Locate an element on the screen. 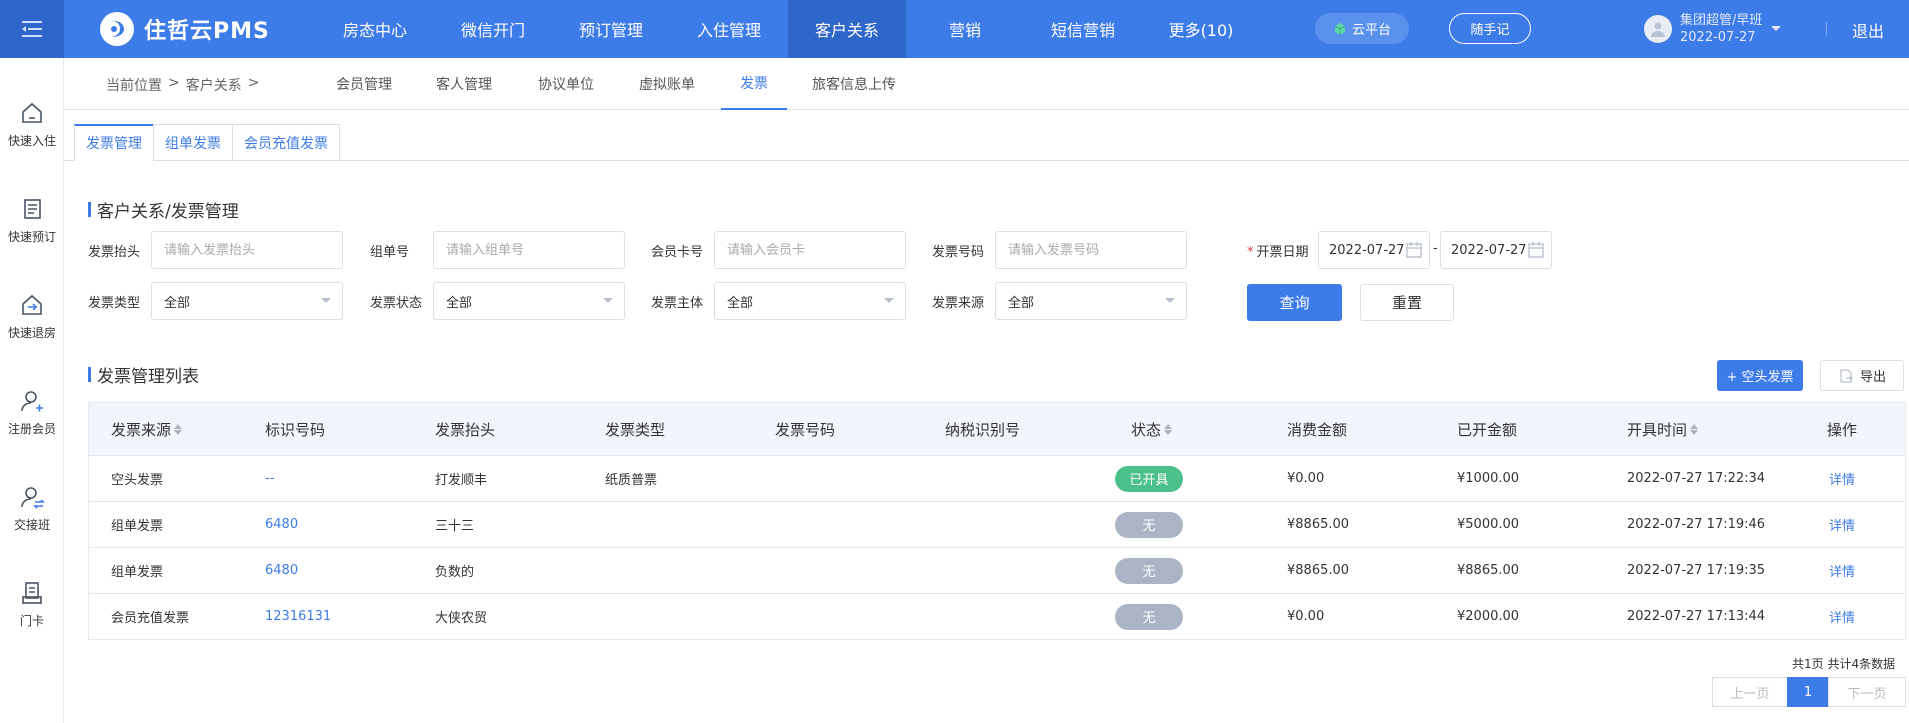  prev-page-button: 上一页 is located at coordinates (1750, 692).